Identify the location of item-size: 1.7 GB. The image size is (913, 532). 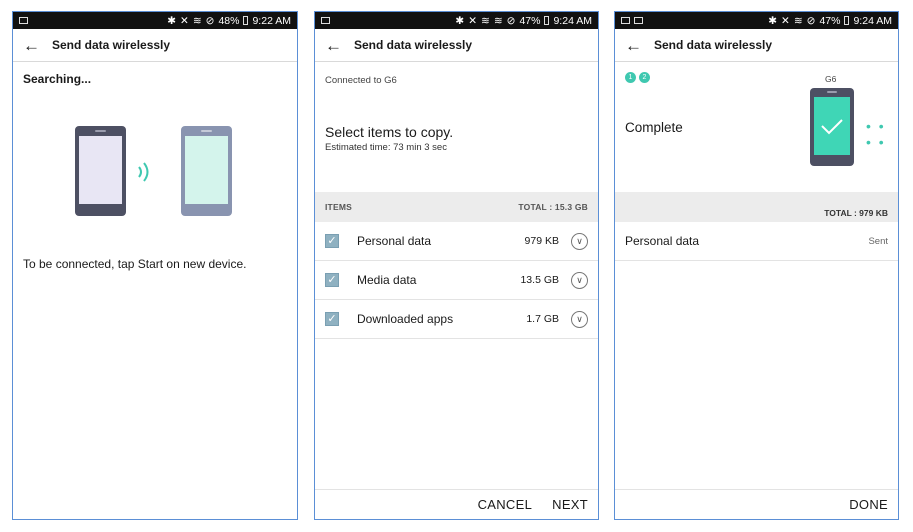
(542, 319).